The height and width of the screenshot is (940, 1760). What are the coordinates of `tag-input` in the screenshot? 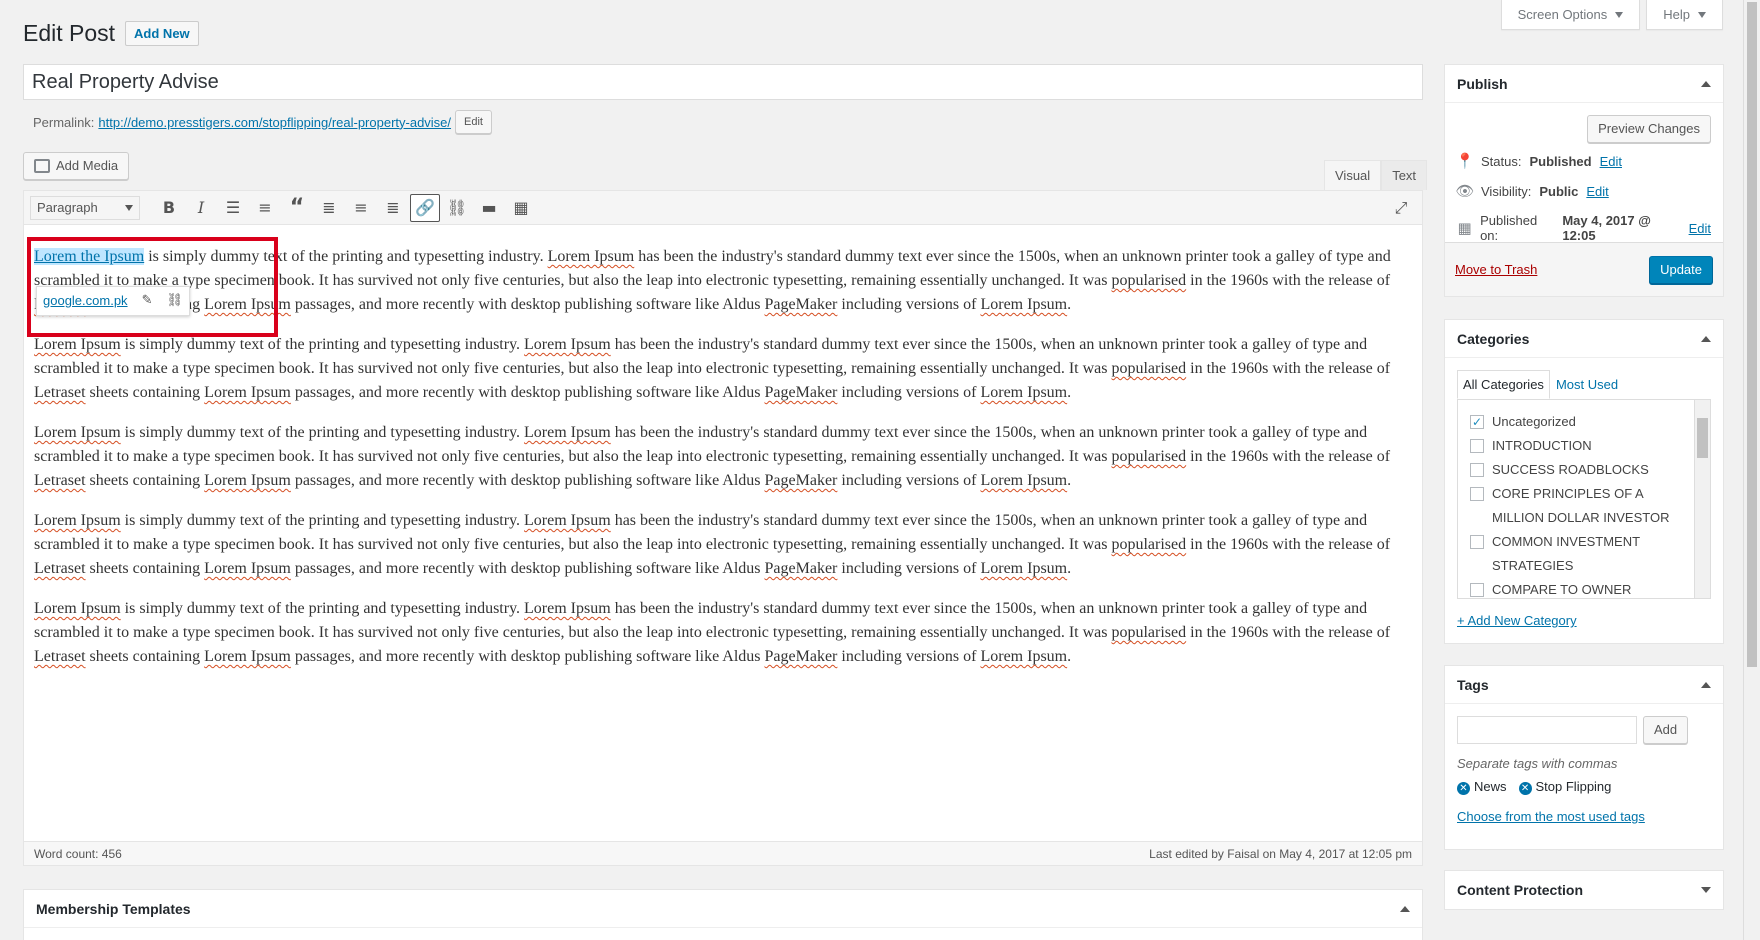 It's located at (1547, 730).